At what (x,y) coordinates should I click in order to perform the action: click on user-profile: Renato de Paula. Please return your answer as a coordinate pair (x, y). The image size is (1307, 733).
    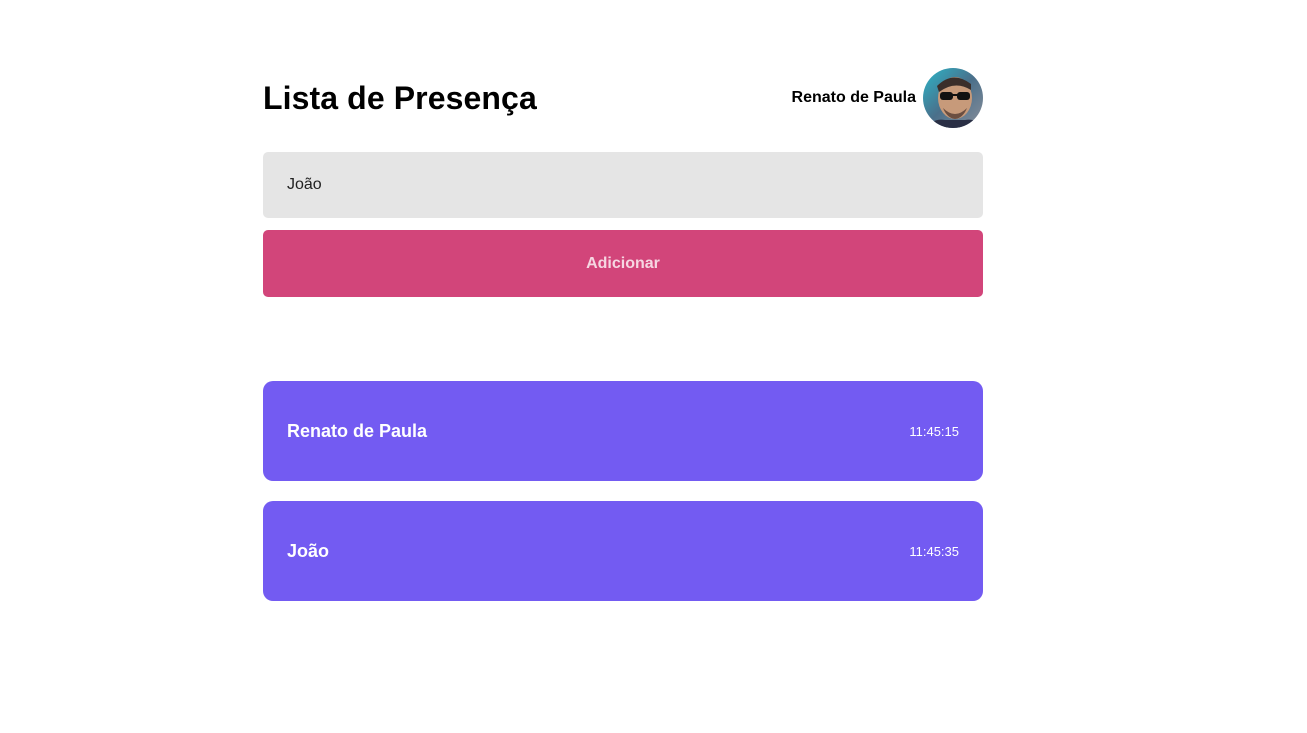
    Looking at the image, I should click on (887, 98).